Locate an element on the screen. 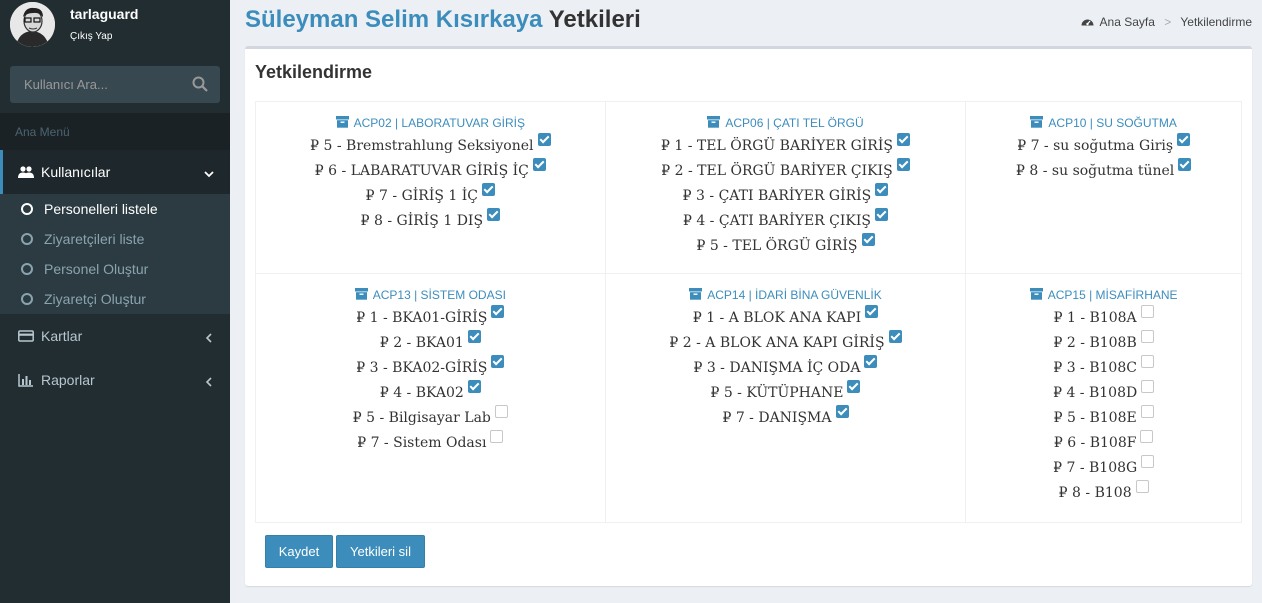 The height and width of the screenshot is (603, 1262). group-title: ACP14 | İDARİ BİNA GÜVENLİK is located at coordinates (786, 295).